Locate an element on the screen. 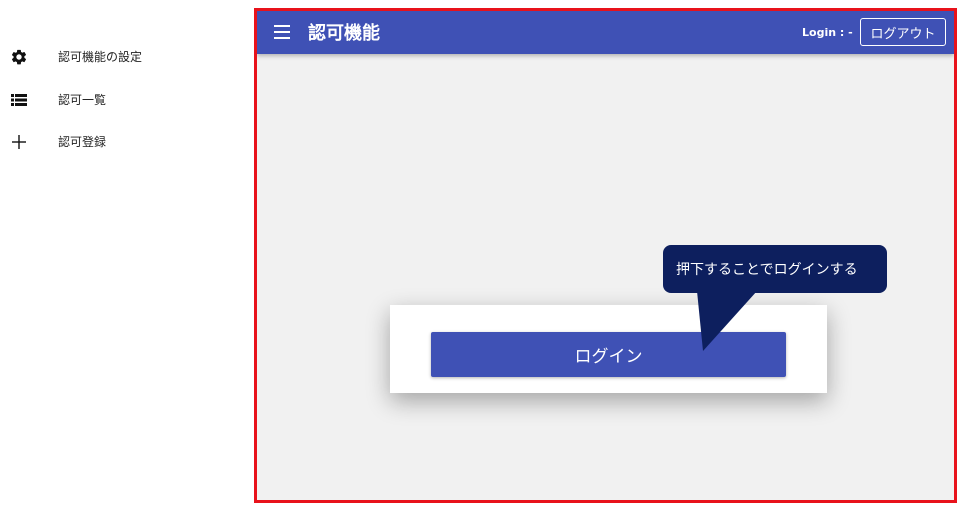  sidebar-item-label: 認可登録 is located at coordinates (82, 141).